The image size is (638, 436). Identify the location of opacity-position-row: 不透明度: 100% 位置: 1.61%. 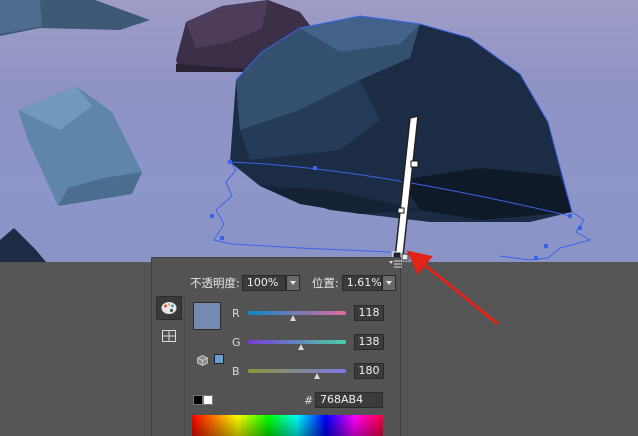
(293, 283).